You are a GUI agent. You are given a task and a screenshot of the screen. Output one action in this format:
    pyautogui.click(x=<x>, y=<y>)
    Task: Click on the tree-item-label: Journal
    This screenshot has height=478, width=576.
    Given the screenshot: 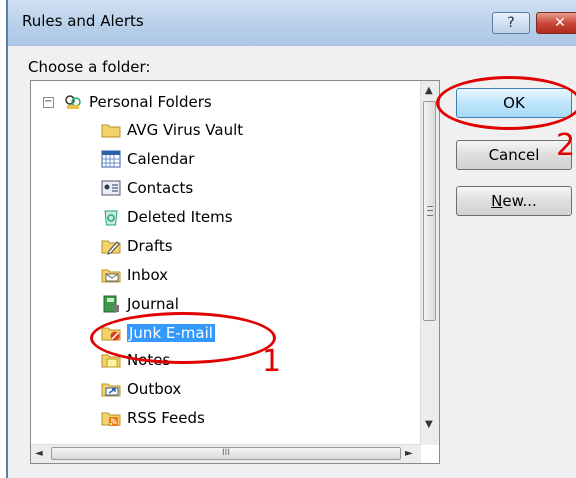 What is the action you would take?
    pyautogui.click(x=153, y=304)
    